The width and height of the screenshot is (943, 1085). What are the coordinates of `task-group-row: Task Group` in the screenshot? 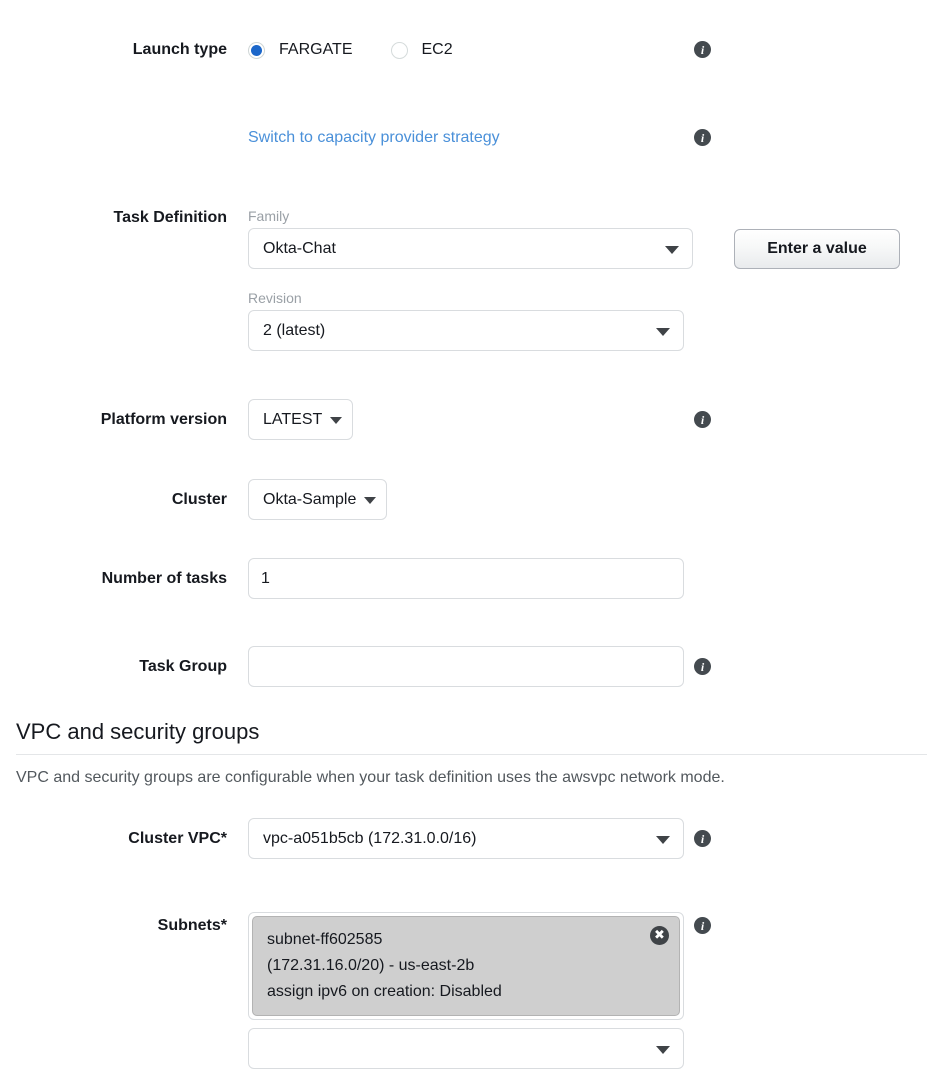 It's located at (342, 666).